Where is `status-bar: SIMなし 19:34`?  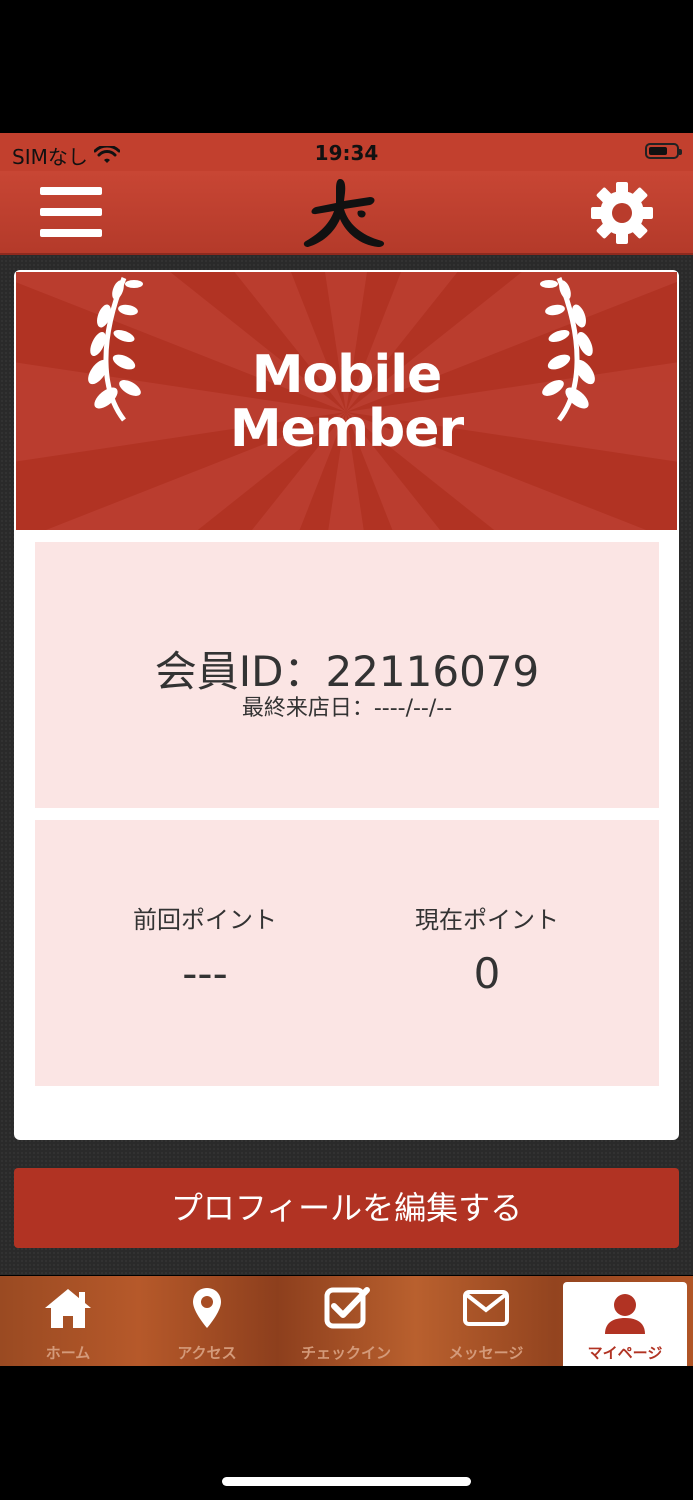 status-bar: SIMなし 19:34 is located at coordinates (346, 152).